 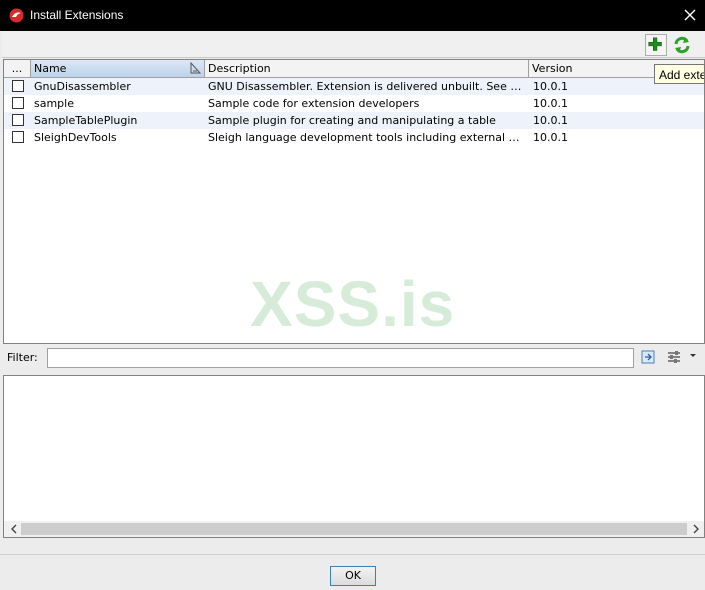 What do you see at coordinates (693, 356) in the screenshot?
I see `chevron-down-icon` at bounding box center [693, 356].